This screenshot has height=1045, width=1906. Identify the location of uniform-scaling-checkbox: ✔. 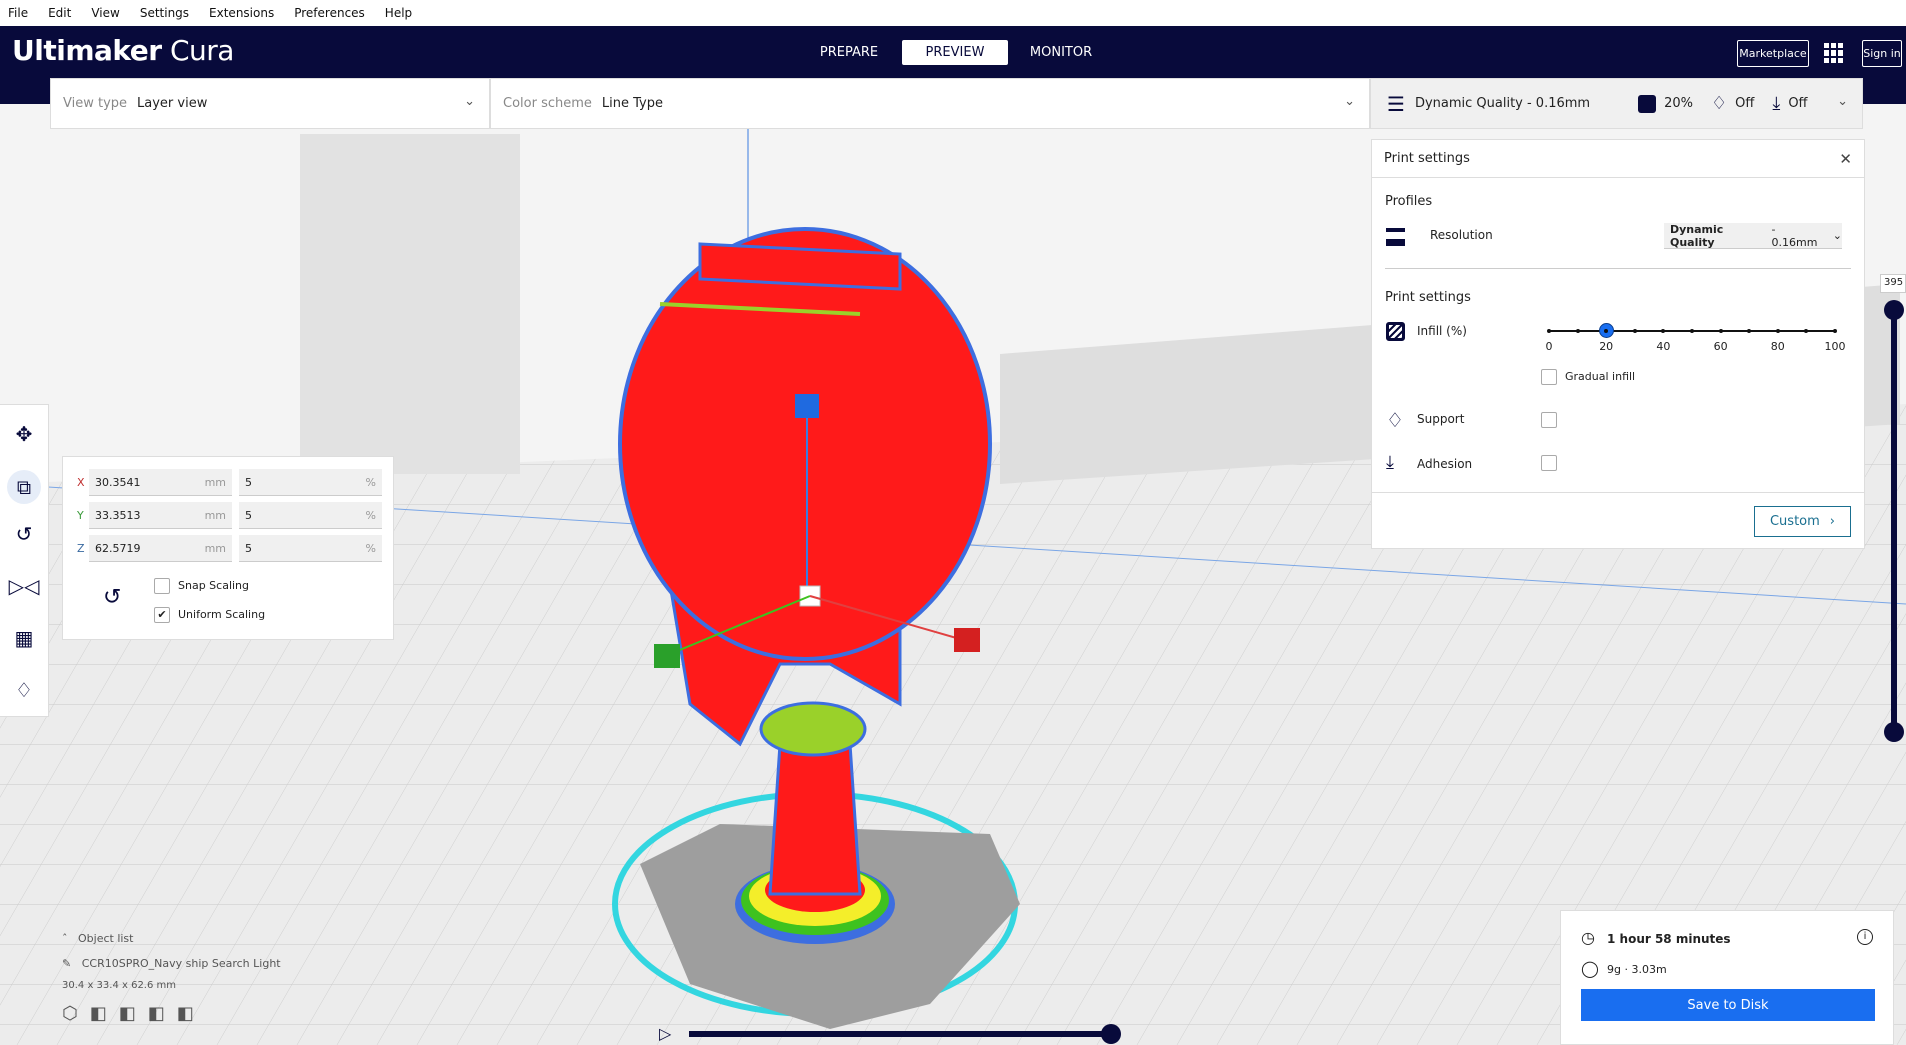
(162, 615).